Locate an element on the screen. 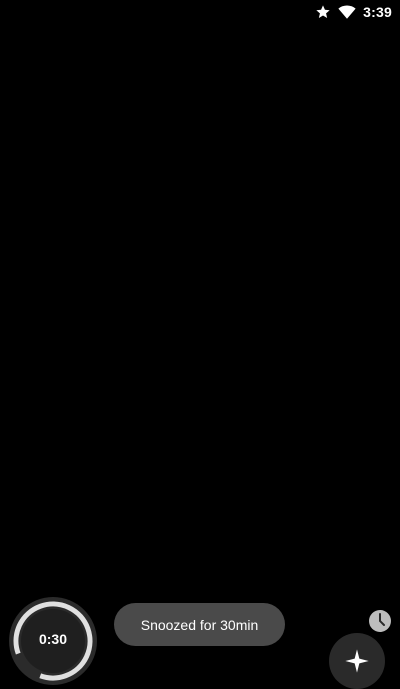  status-icons: 3:39 is located at coordinates (353, 12).